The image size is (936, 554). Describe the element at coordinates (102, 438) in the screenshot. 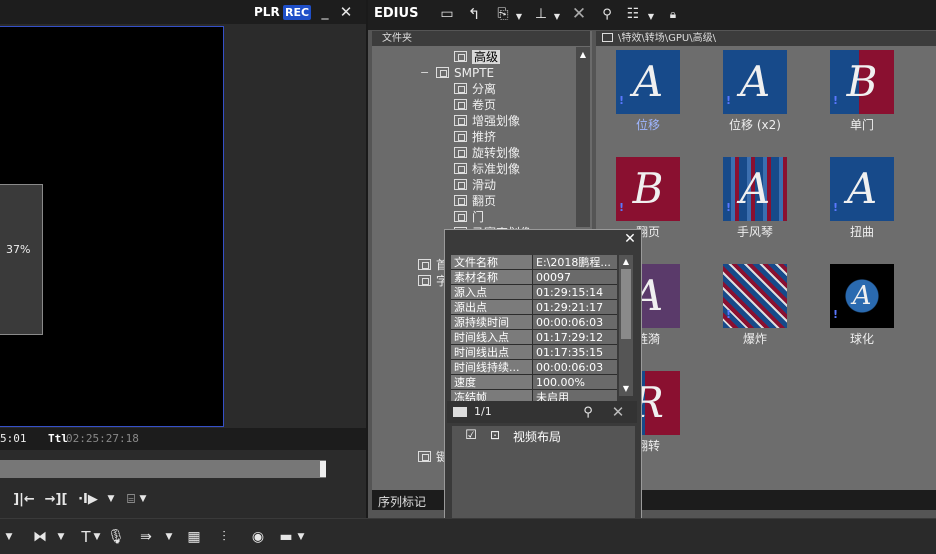

I see `timecode-total: 02:25:27:18` at that location.